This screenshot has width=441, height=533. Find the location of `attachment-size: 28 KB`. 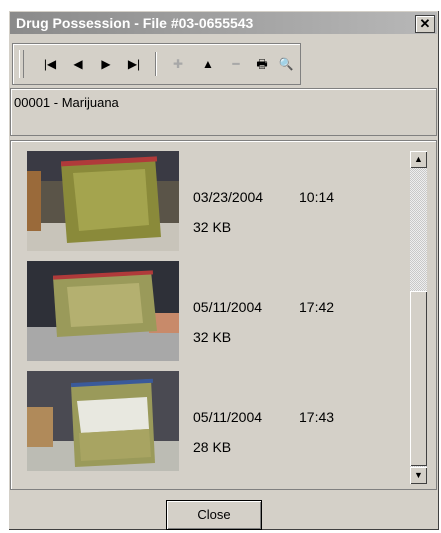

attachment-size: 28 KB is located at coordinates (212, 447).